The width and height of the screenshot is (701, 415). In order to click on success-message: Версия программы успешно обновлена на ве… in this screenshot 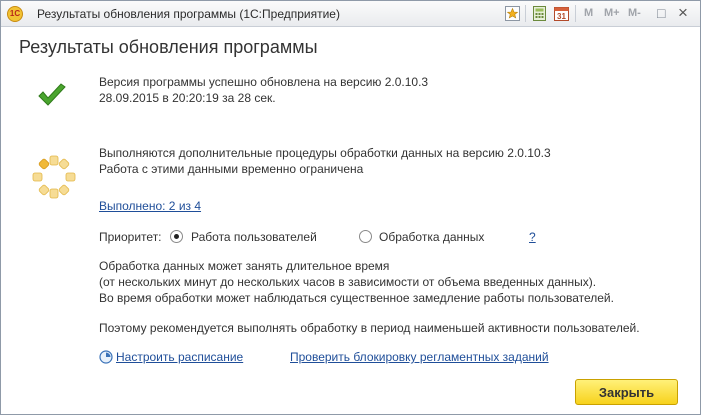, I will do `click(264, 82)`.